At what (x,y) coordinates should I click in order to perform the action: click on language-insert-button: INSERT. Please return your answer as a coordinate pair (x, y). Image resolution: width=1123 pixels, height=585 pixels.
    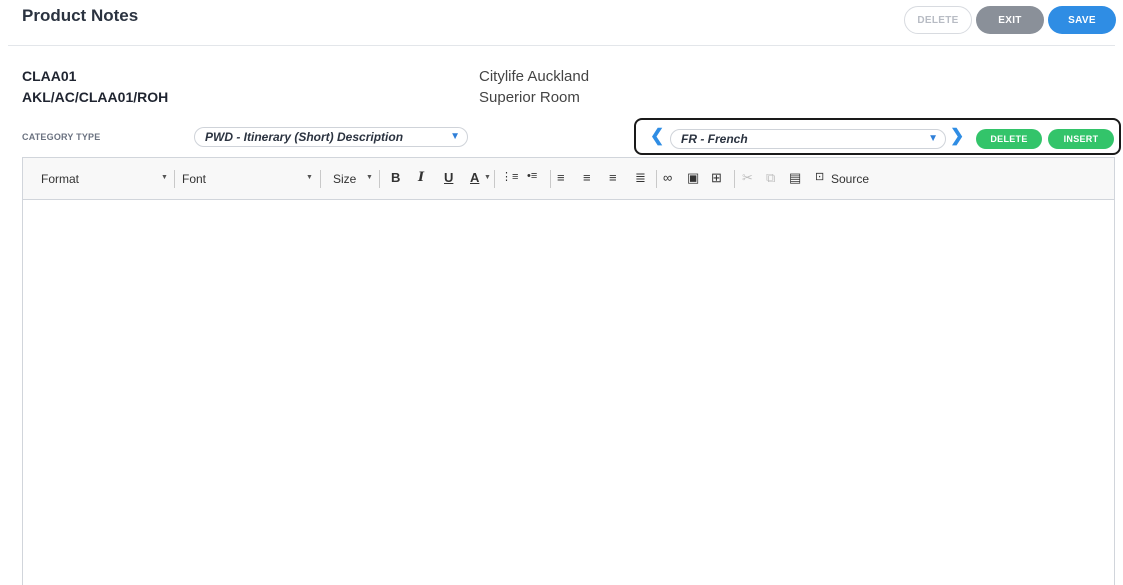
    Looking at the image, I should click on (1081, 139).